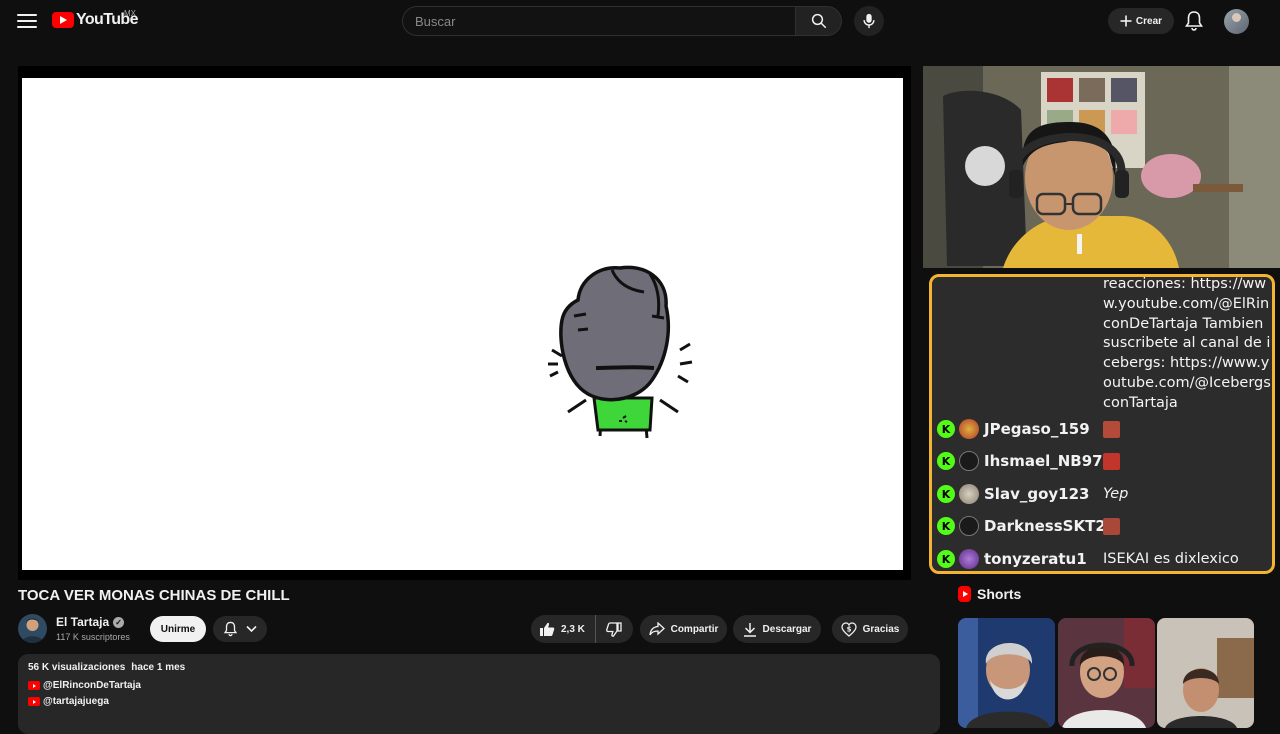  I want to click on heart-dollar-icon: $, so click(848, 629).